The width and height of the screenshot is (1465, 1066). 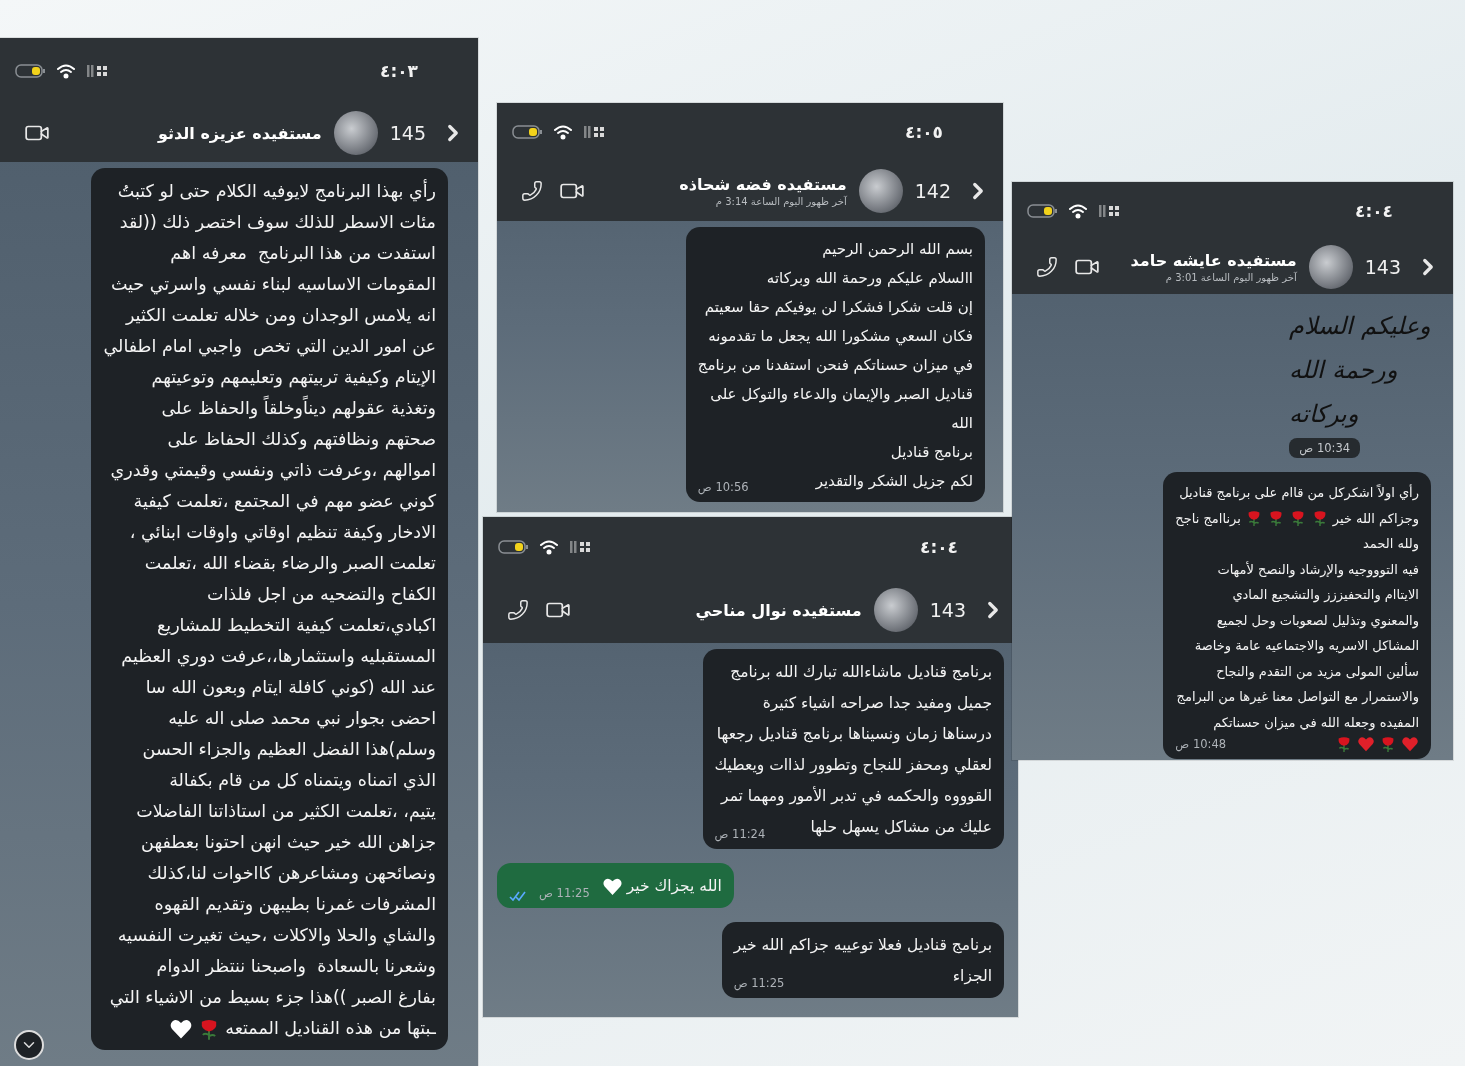 I want to click on message-time: 10:34 ص, so click(x=1325, y=448).